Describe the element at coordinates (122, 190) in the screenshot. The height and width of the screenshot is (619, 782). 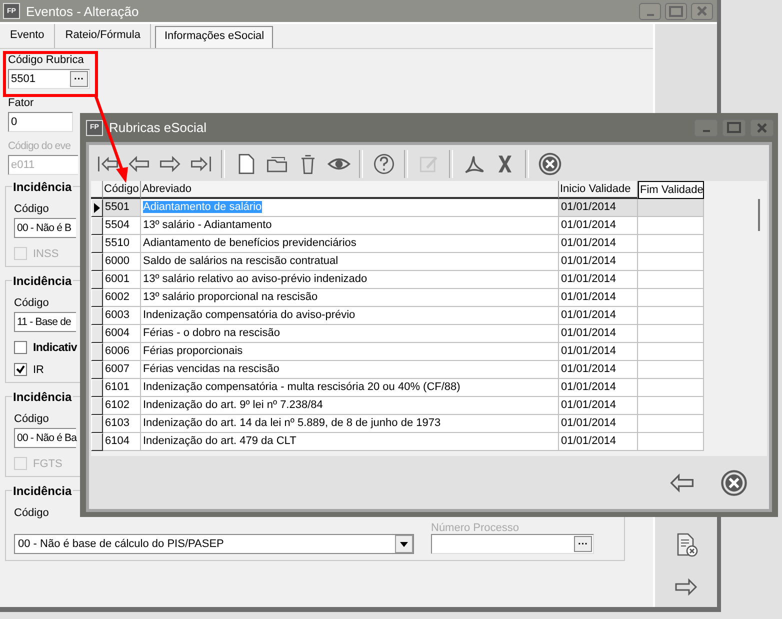
I see `column-header: Código` at that location.